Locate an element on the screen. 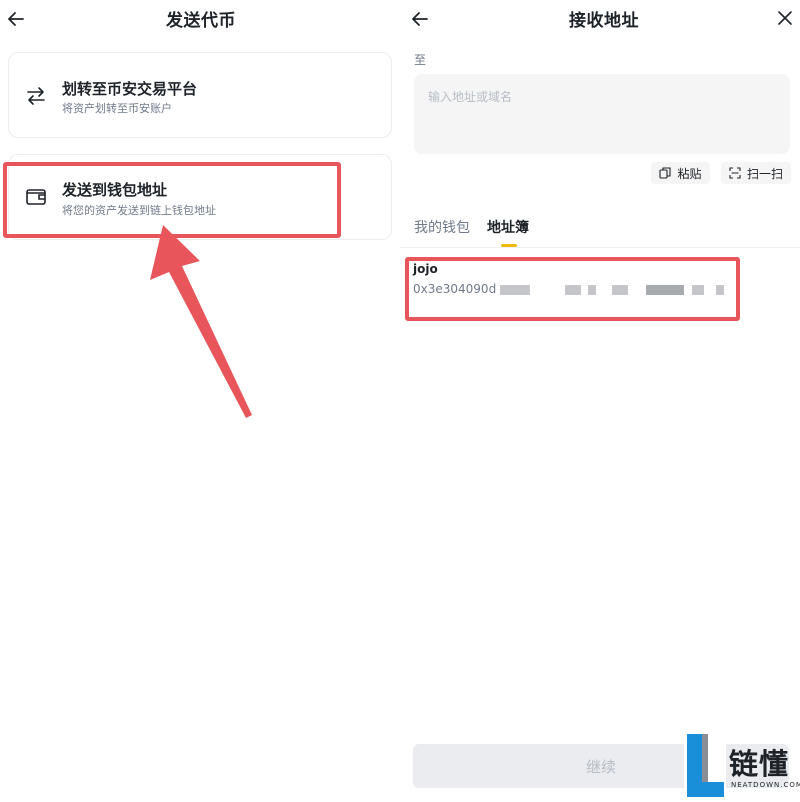  scan-button: 扫一扫 is located at coordinates (756, 173).